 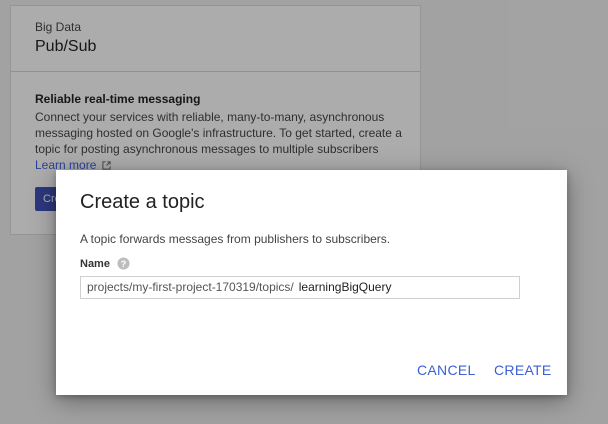 I want to click on topic-name-prefix: projects/my-first-project-170319/topics/, so click(x=190, y=287).